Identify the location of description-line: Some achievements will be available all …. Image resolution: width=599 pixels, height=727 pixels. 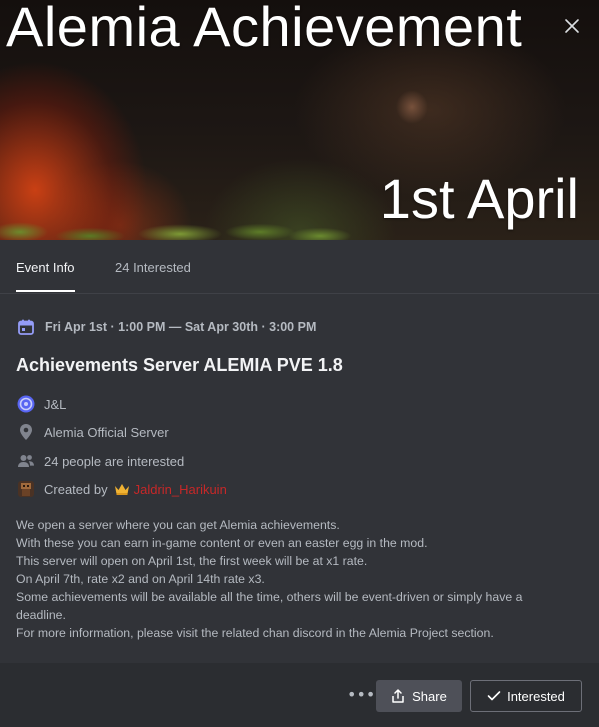
(269, 597).